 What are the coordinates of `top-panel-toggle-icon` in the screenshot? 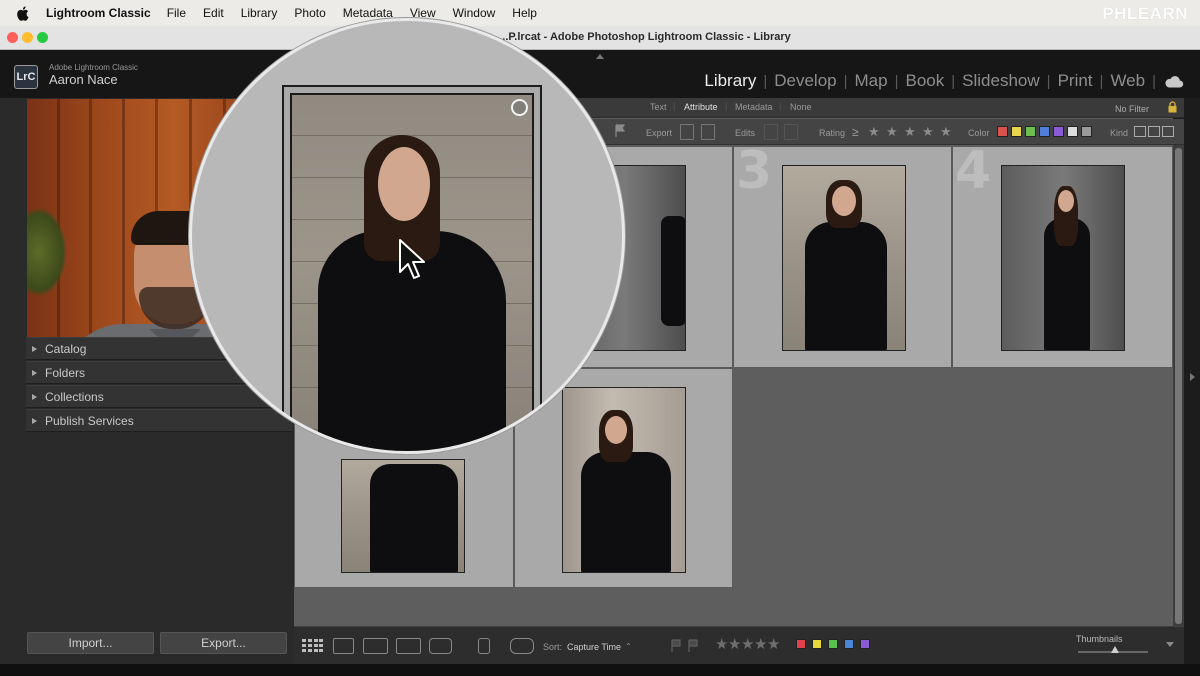 It's located at (600, 56).